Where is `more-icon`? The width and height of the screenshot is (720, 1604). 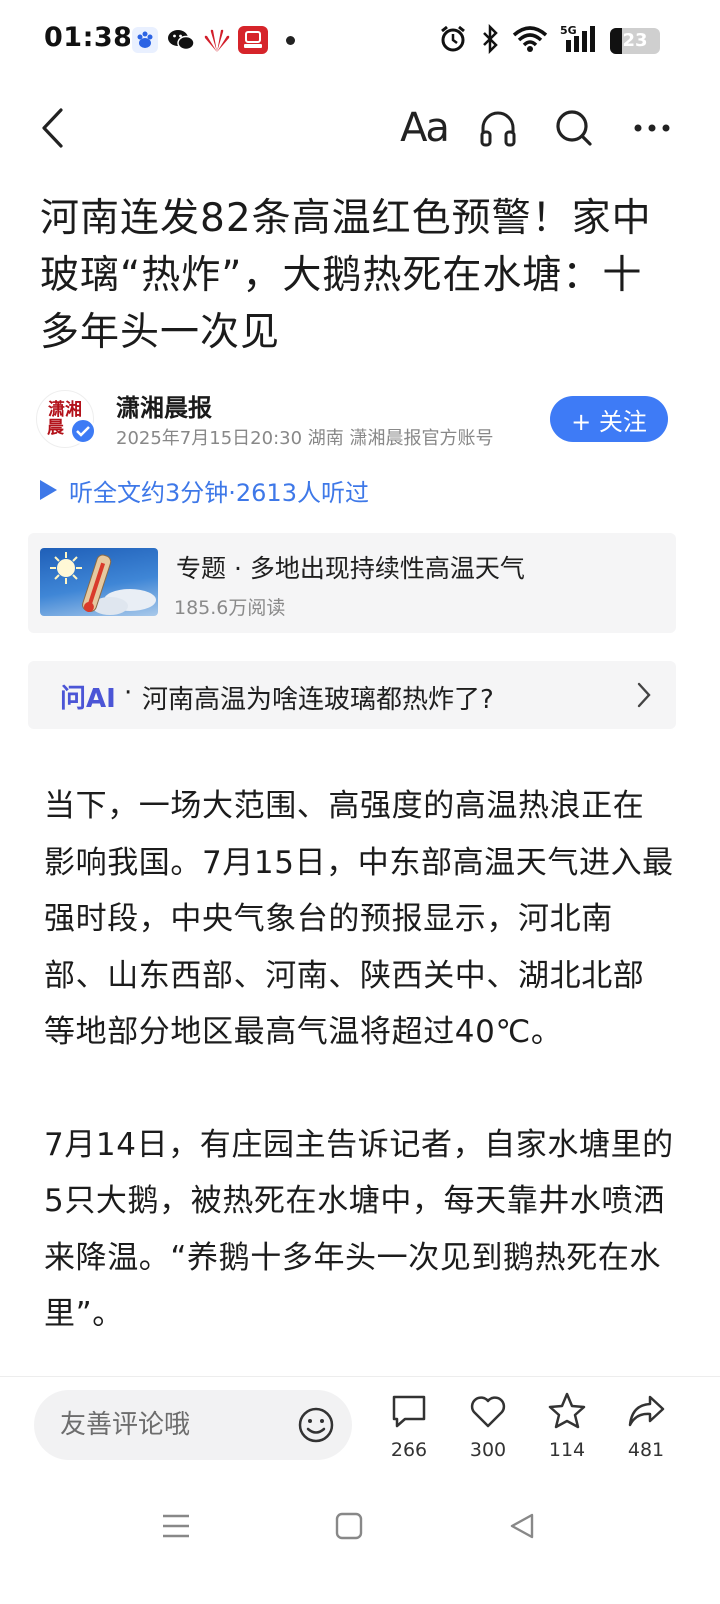
more-icon is located at coordinates (652, 128).